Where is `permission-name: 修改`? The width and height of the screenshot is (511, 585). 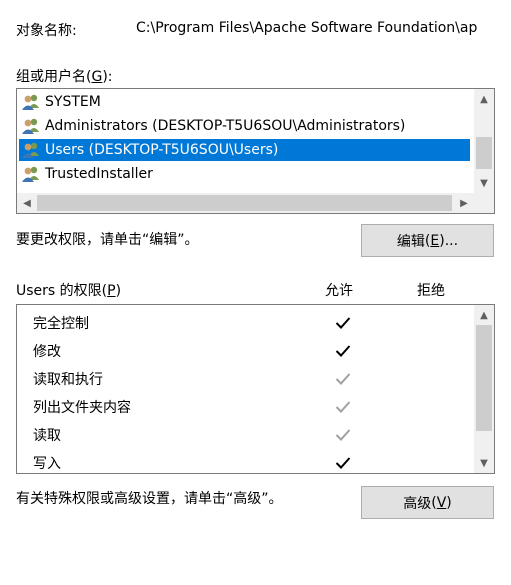
permission-name: 修改 is located at coordinates (47, 352).